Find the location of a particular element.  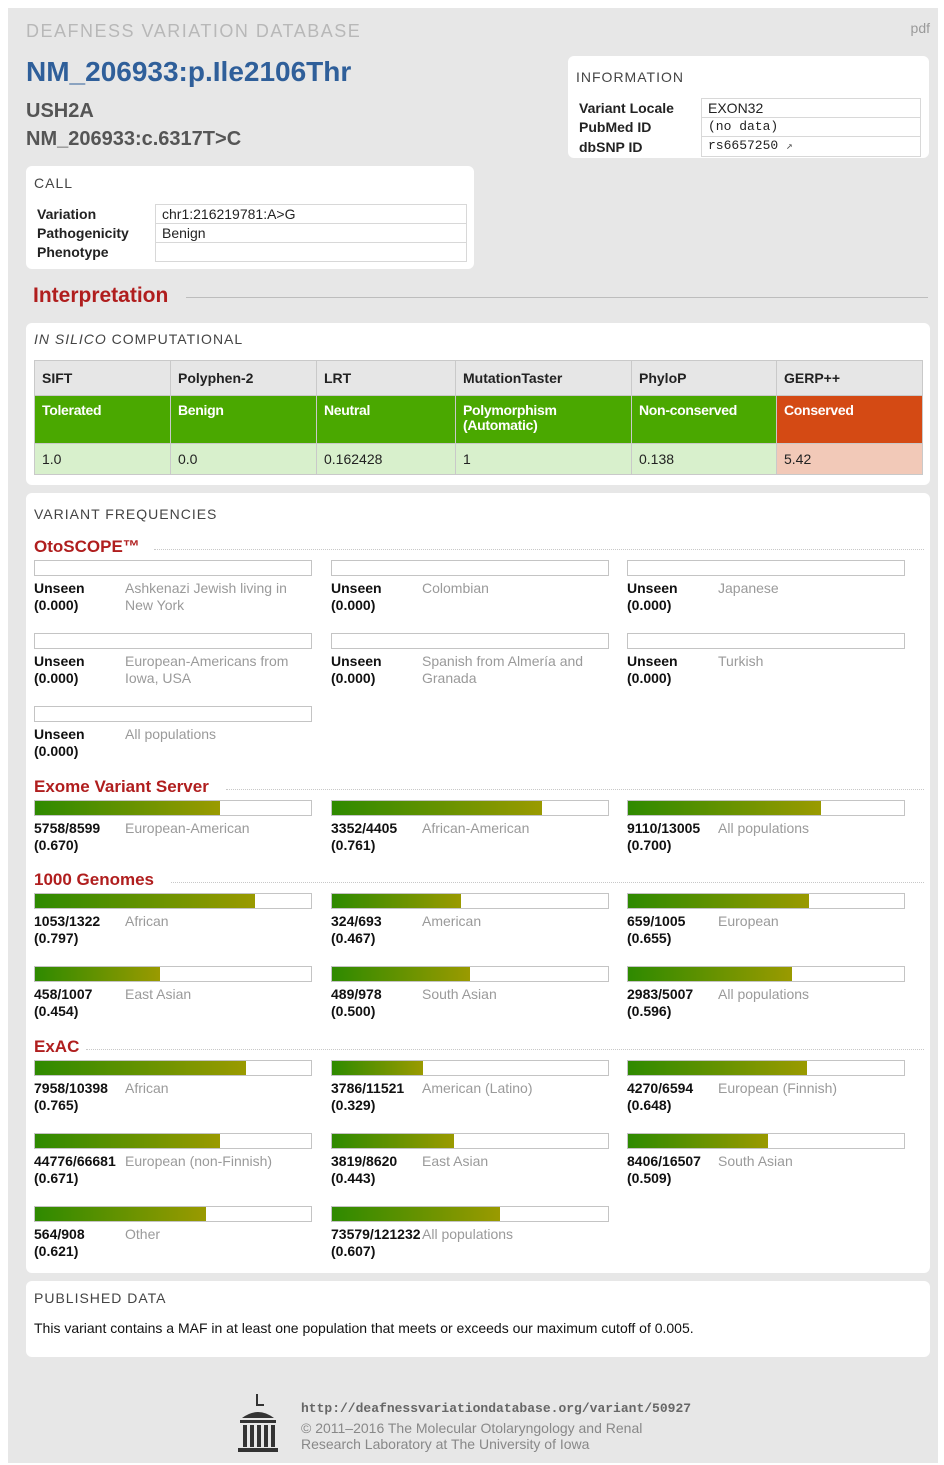

allele-frequency-value: (0.648) is located at coordinates (649, 1105).